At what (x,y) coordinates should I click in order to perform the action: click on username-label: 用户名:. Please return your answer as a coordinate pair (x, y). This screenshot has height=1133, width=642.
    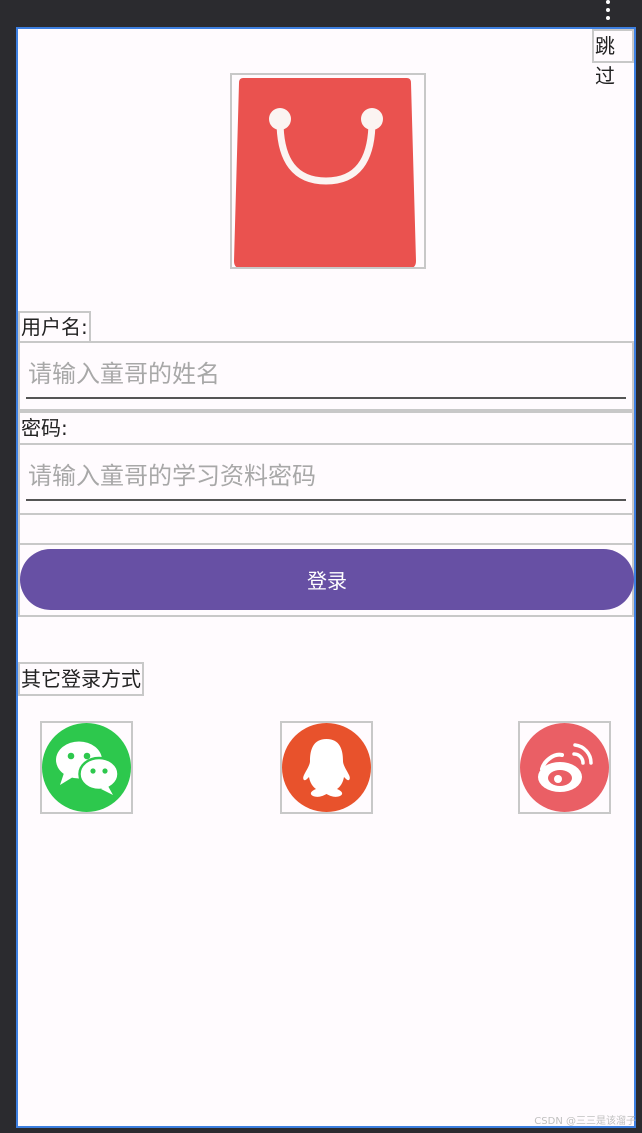
    Looking at the image, I should click on (54, 327).